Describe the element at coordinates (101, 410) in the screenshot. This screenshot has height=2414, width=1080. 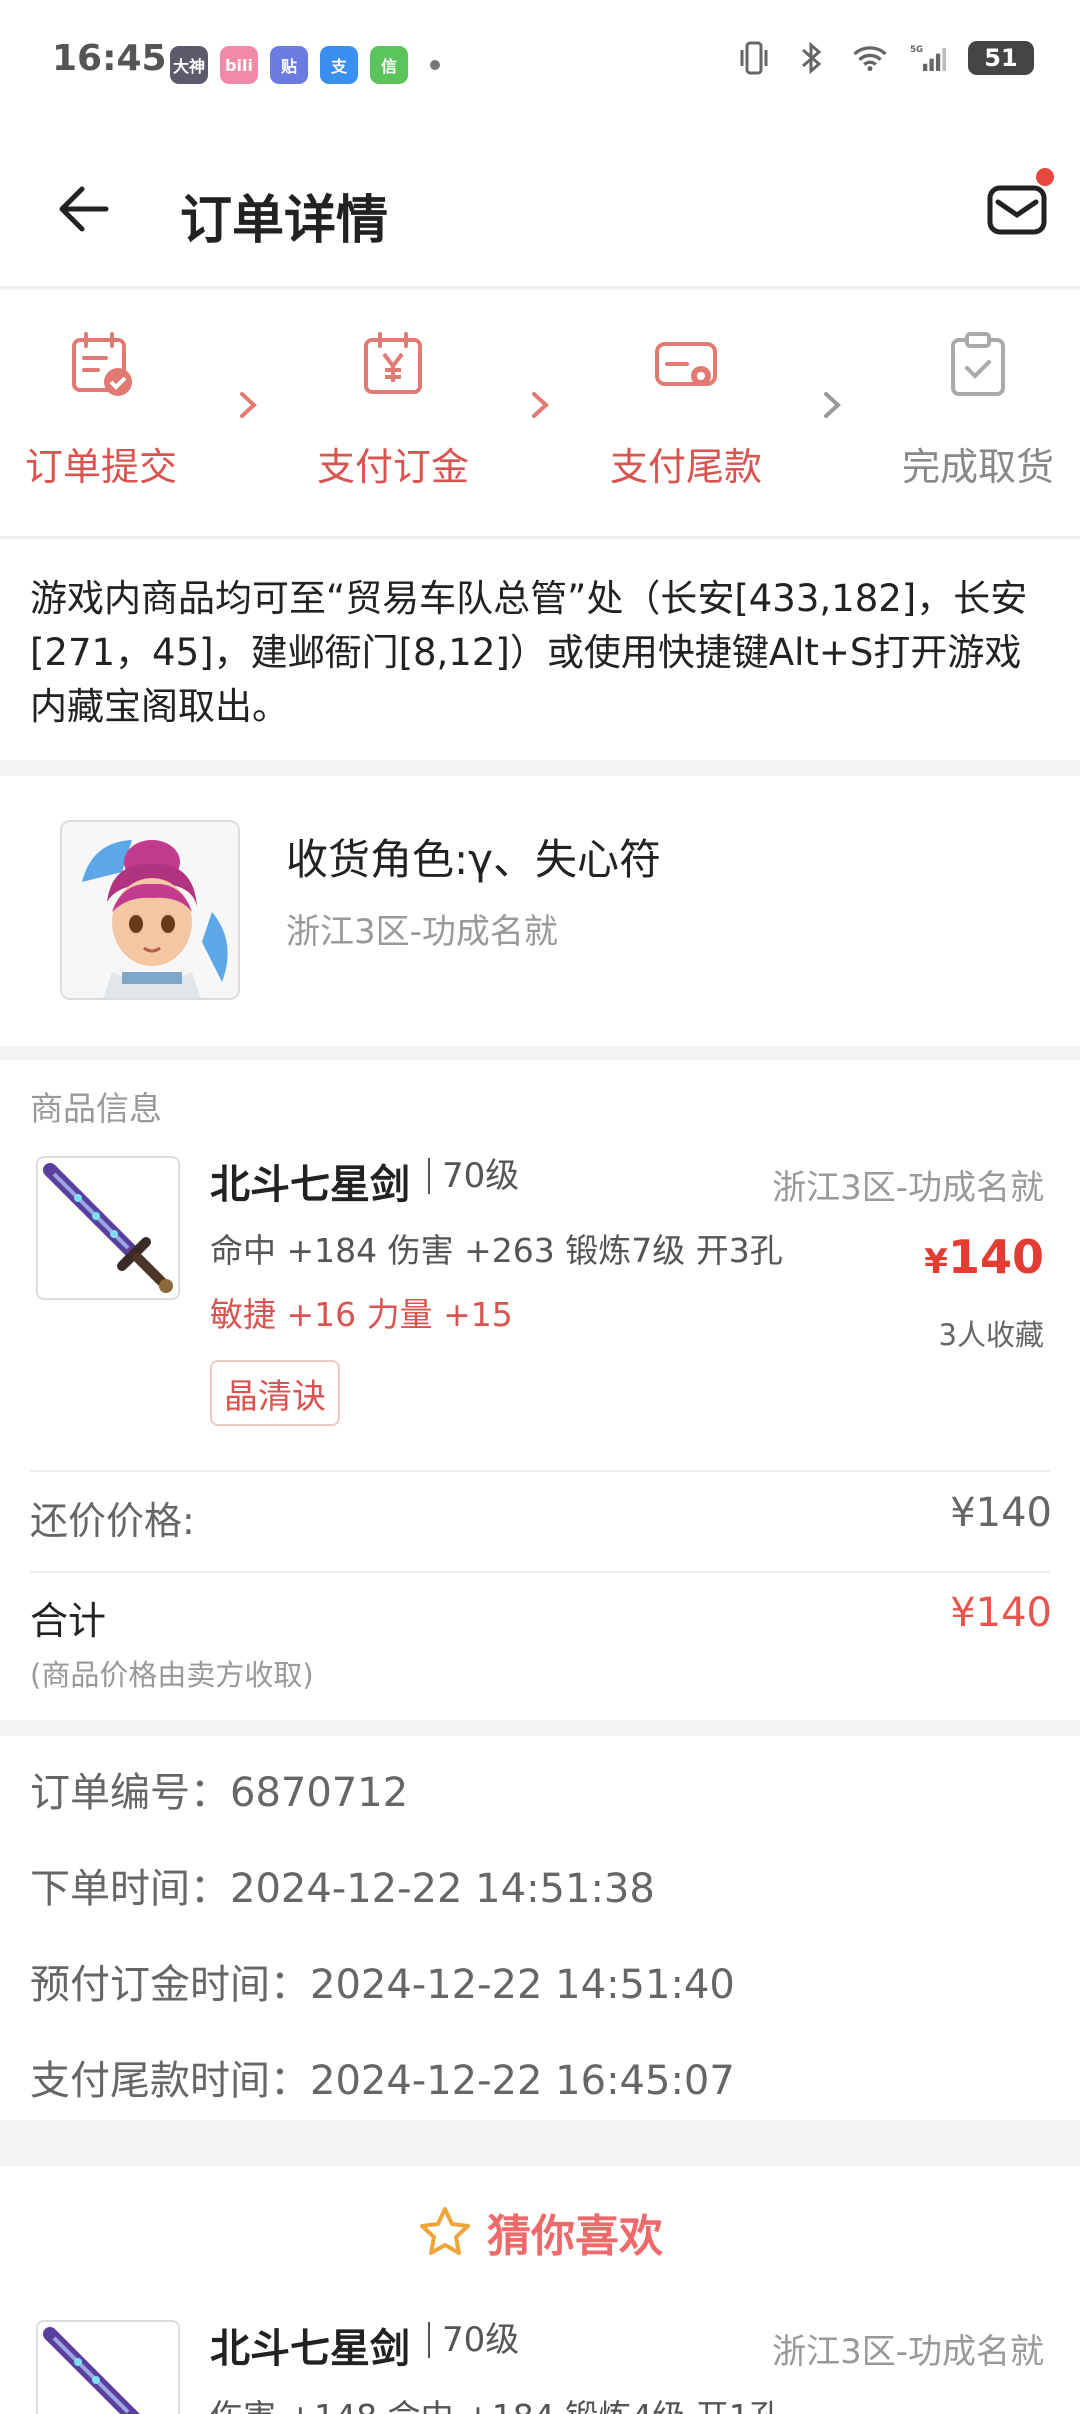
I see `step-order-submitted: 订单提交` at that location.